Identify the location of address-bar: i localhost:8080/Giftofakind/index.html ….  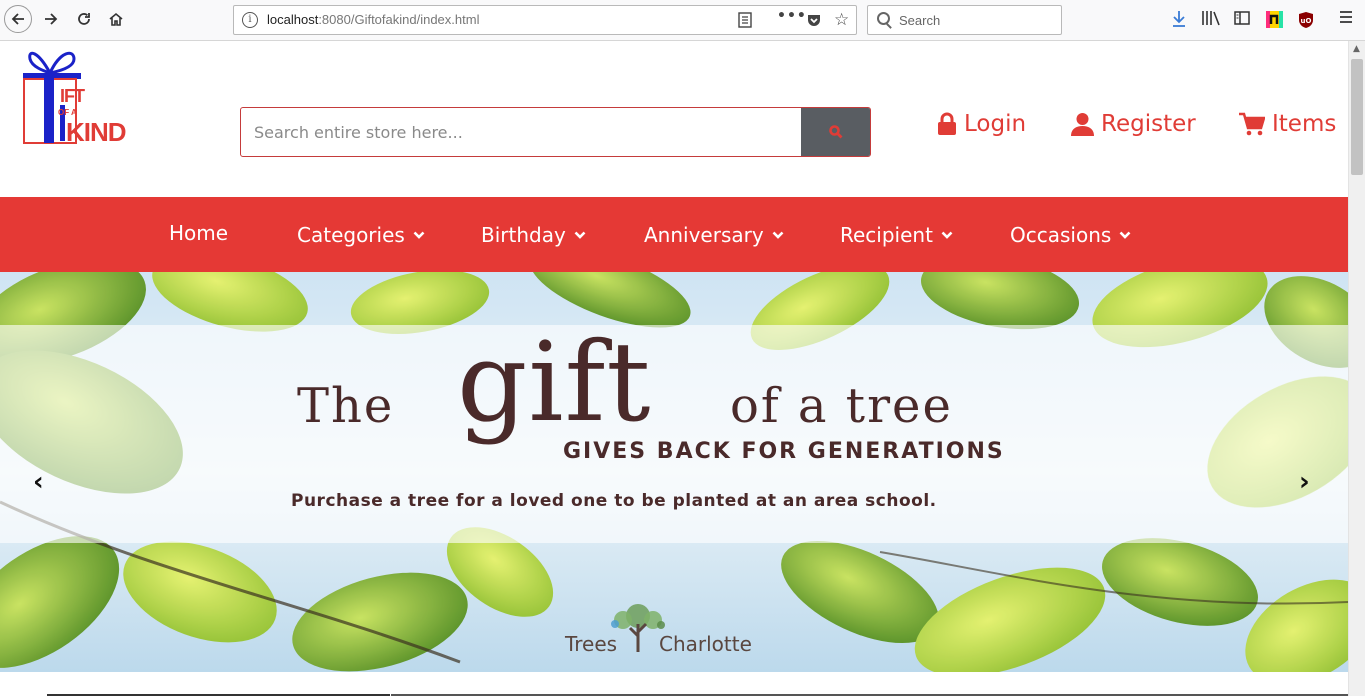
(545, 20).